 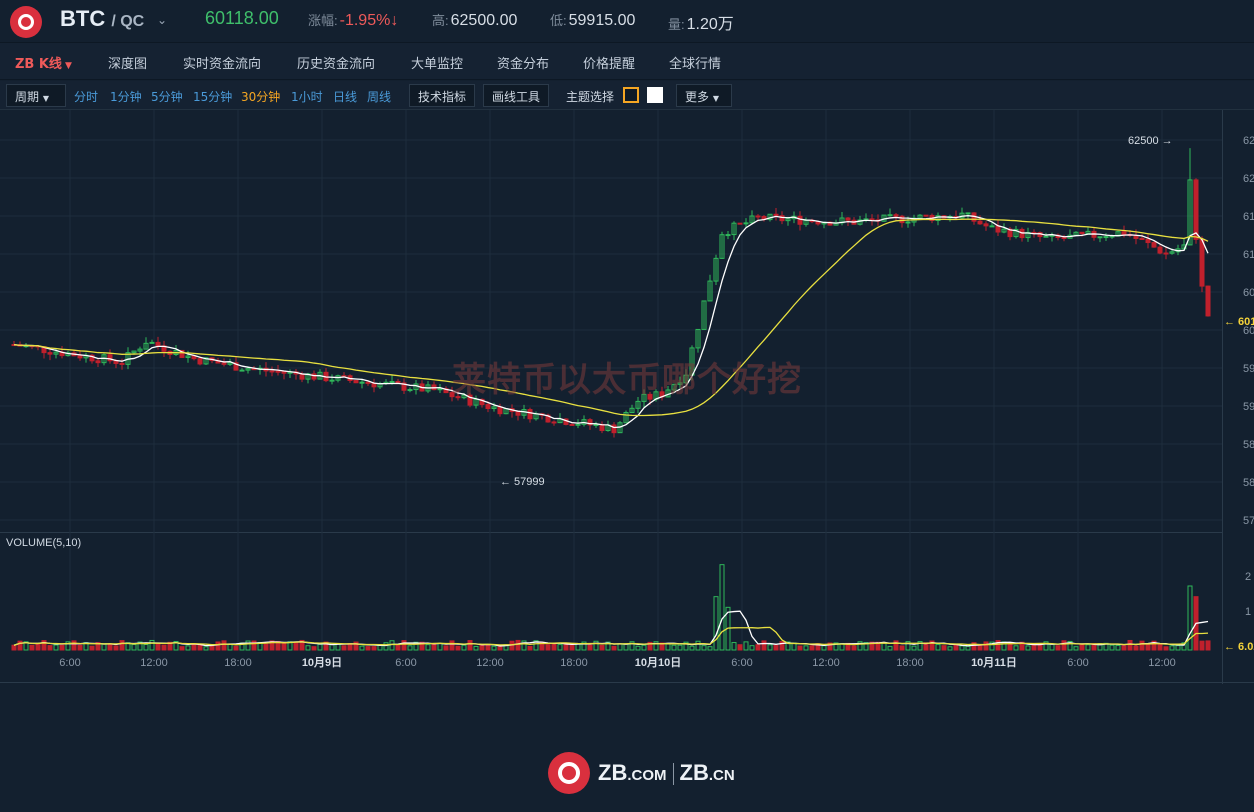 What do you see at coordinates (1248, 445) in the screenshot?
I see `price-tick-label: 58` at bounding box center [1248, 445].